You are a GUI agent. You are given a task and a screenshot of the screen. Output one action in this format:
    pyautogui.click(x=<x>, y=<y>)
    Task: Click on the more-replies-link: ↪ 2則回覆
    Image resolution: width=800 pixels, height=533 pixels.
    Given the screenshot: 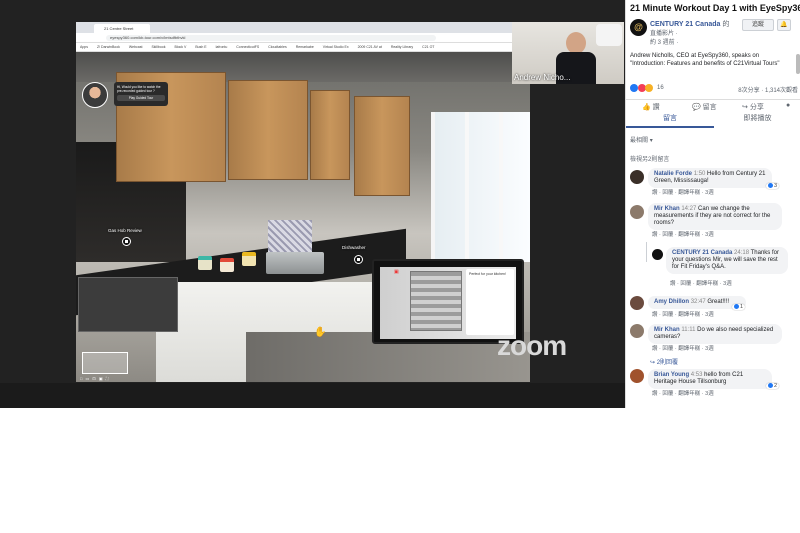 What is the action you would take?
    pyautogui.click(x=664, y=361)
    